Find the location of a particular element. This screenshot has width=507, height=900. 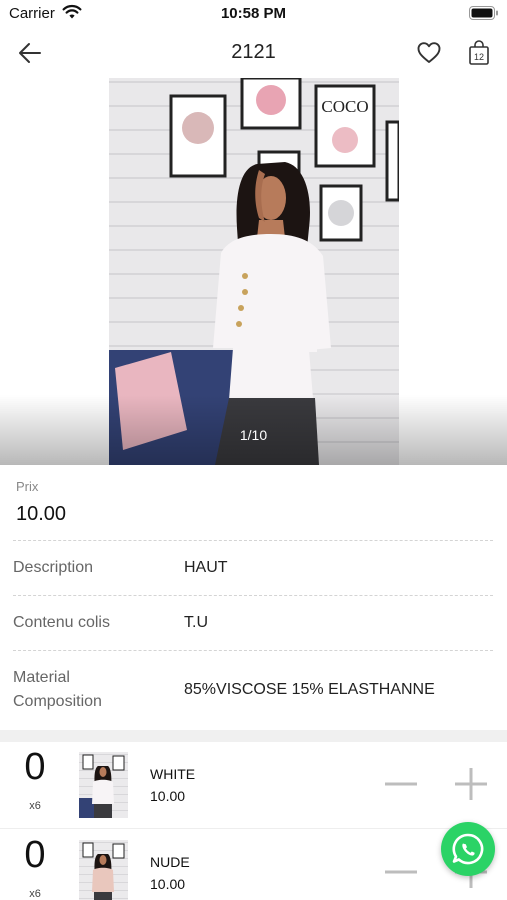

increment-button is located at coordinates (471, 784).